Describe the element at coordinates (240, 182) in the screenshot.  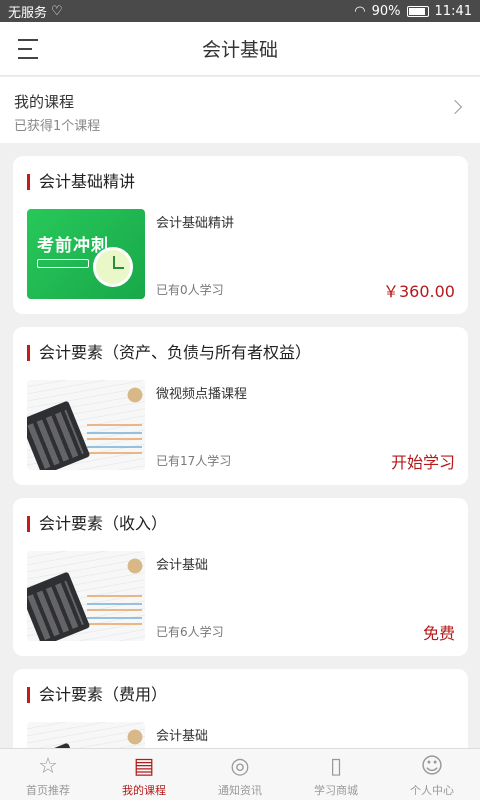
I see `course-title: 会计基础精讲` at that location.